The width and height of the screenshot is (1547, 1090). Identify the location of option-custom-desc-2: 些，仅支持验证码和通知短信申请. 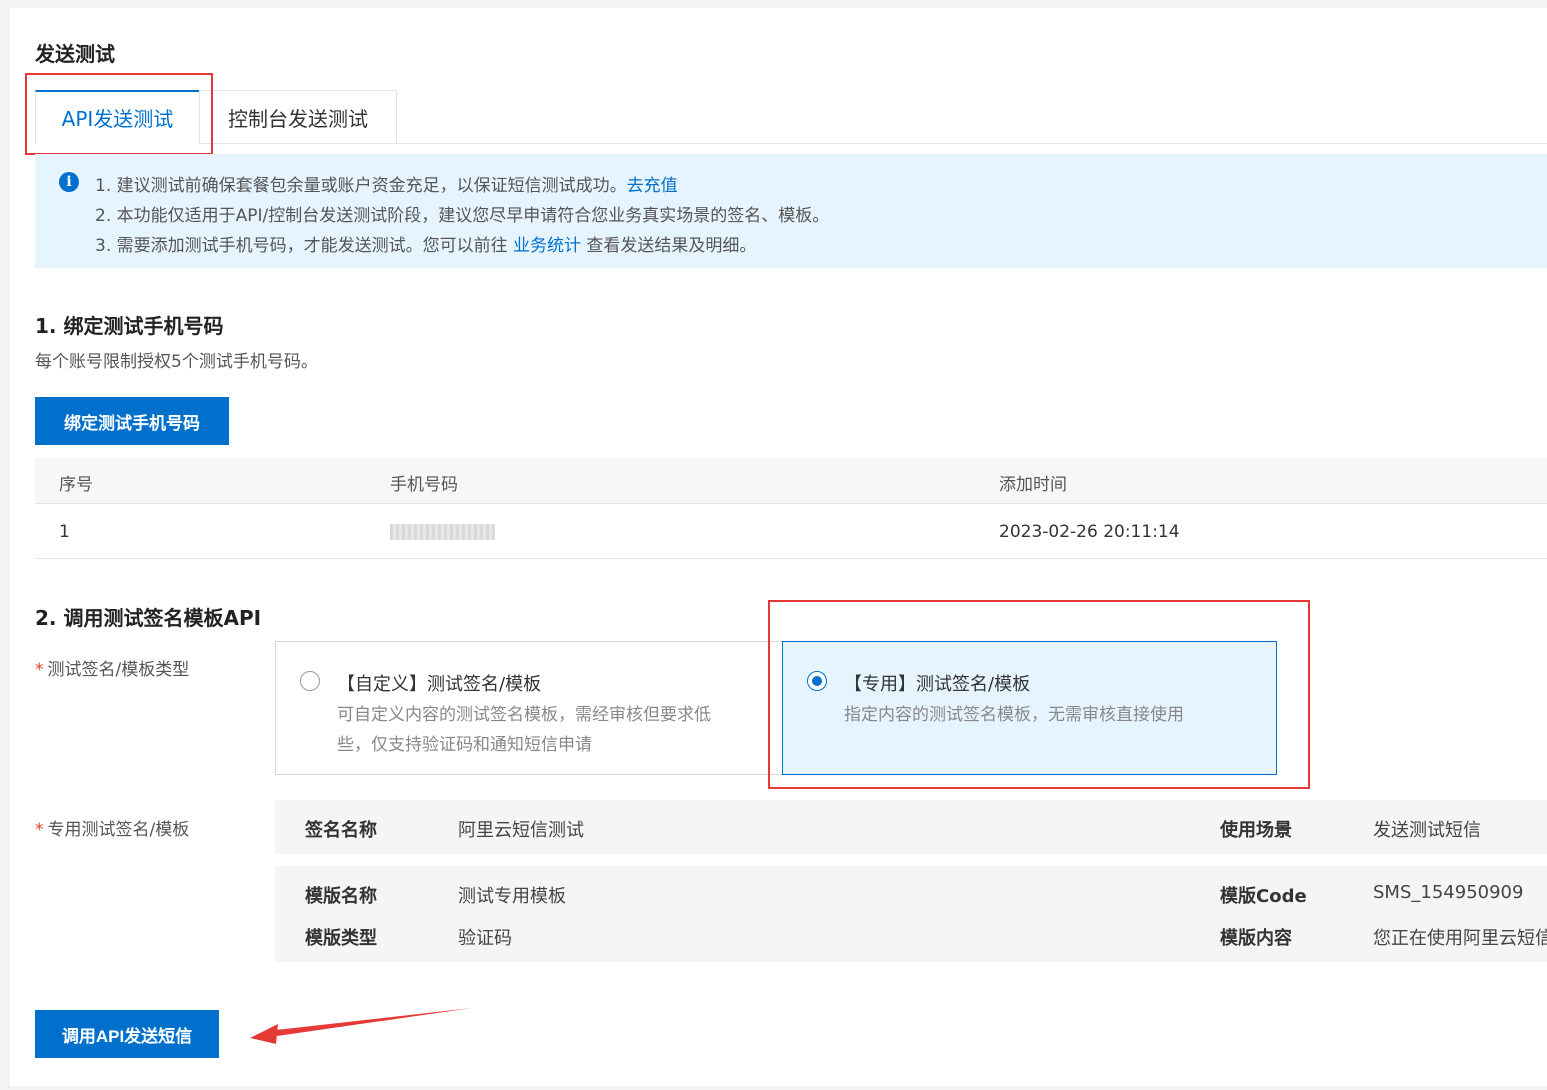
(464, 745).